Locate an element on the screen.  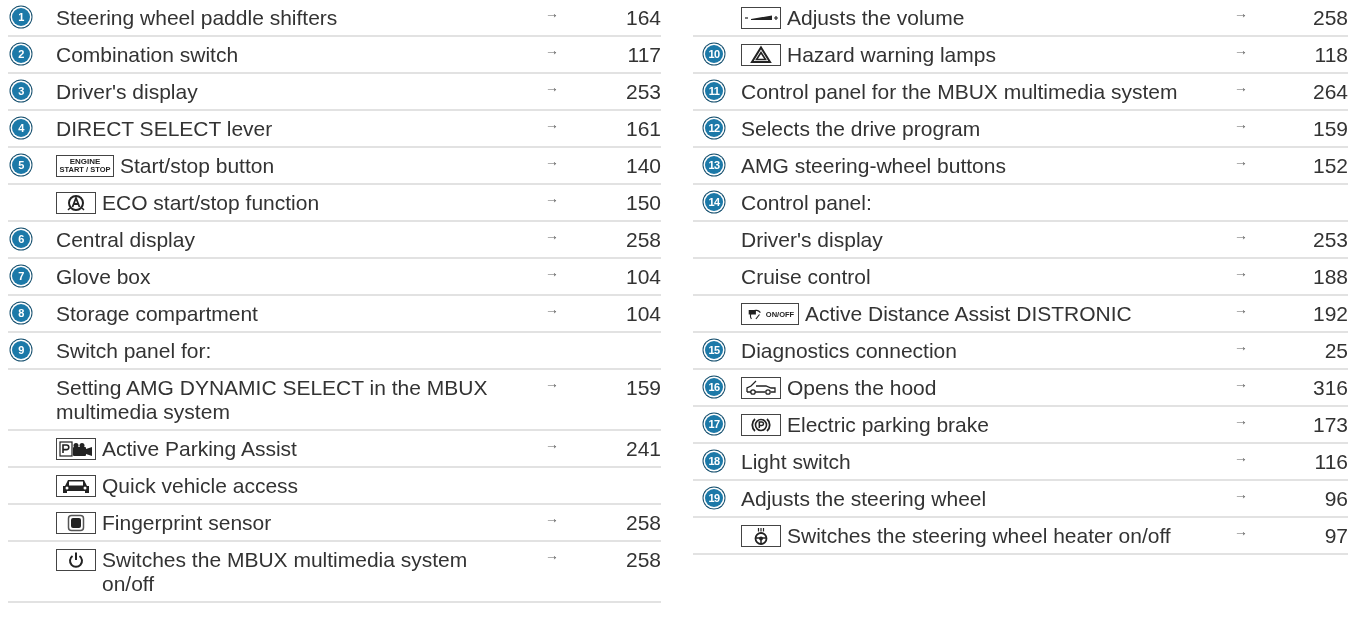
item-label: AMG steering-wheel buttons is located at coordinates (873, 166).